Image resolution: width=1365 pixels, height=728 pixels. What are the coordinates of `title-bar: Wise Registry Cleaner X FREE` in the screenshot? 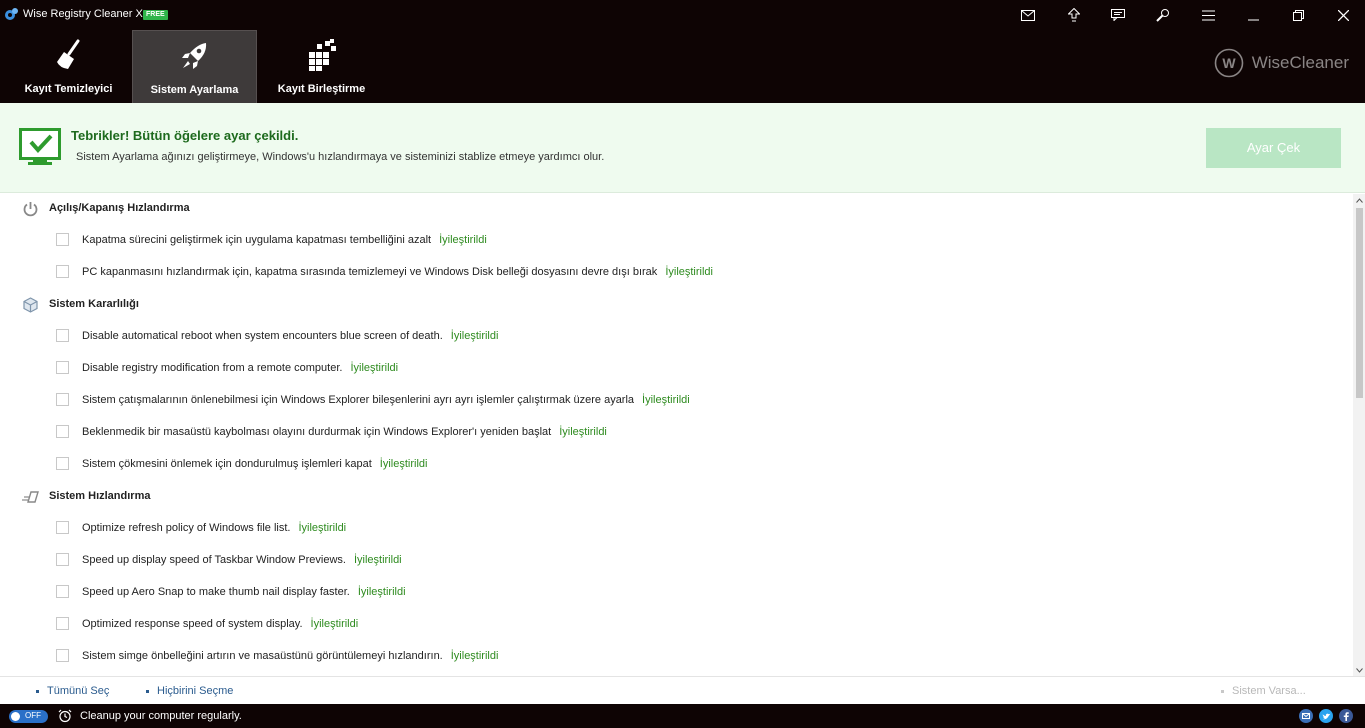 It's located at (682, 15).